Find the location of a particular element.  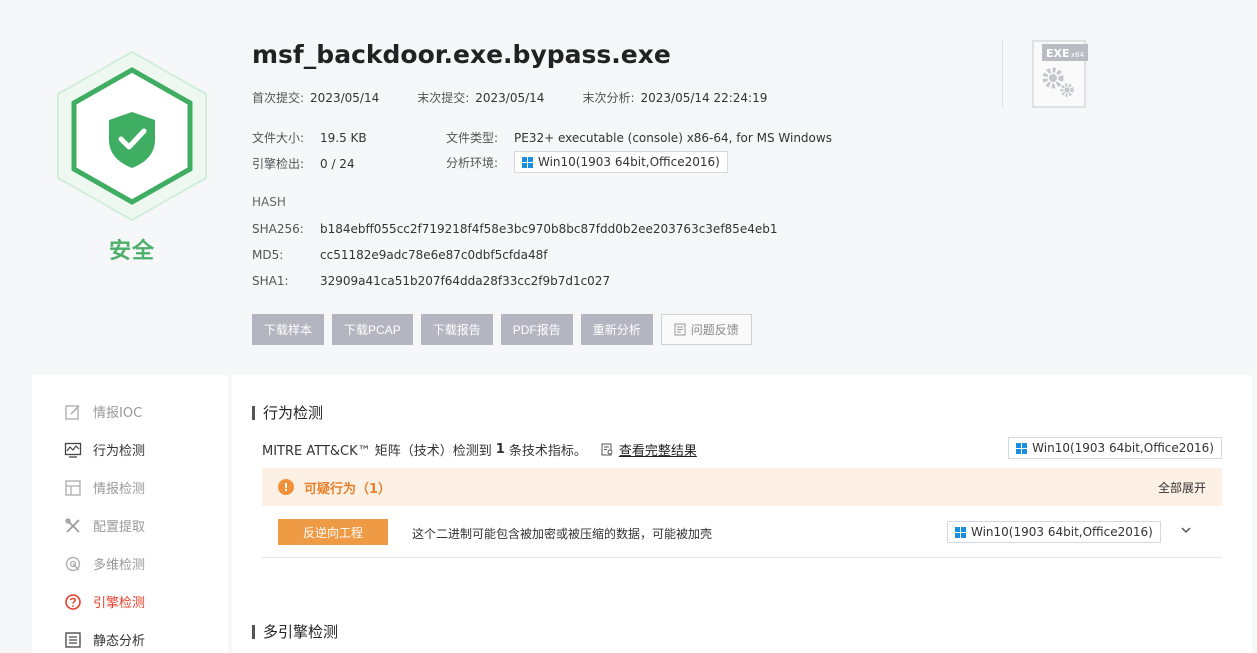

multi-engine-section-title: 多引擎检测 is located at coordinates (295, 631).